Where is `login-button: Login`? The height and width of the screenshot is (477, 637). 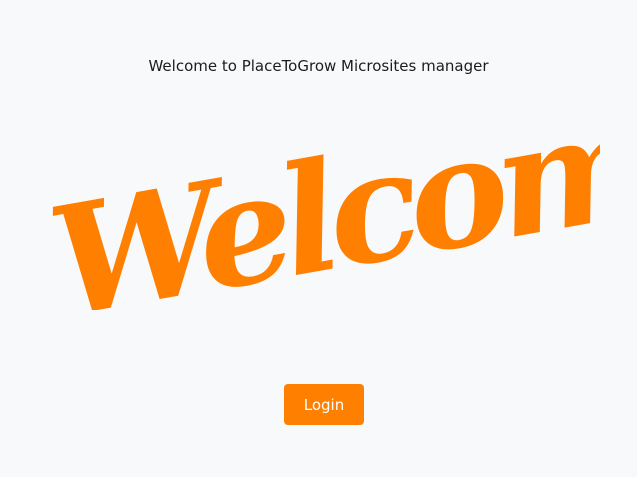
login-button: Login is located at coordinates (324, 404).